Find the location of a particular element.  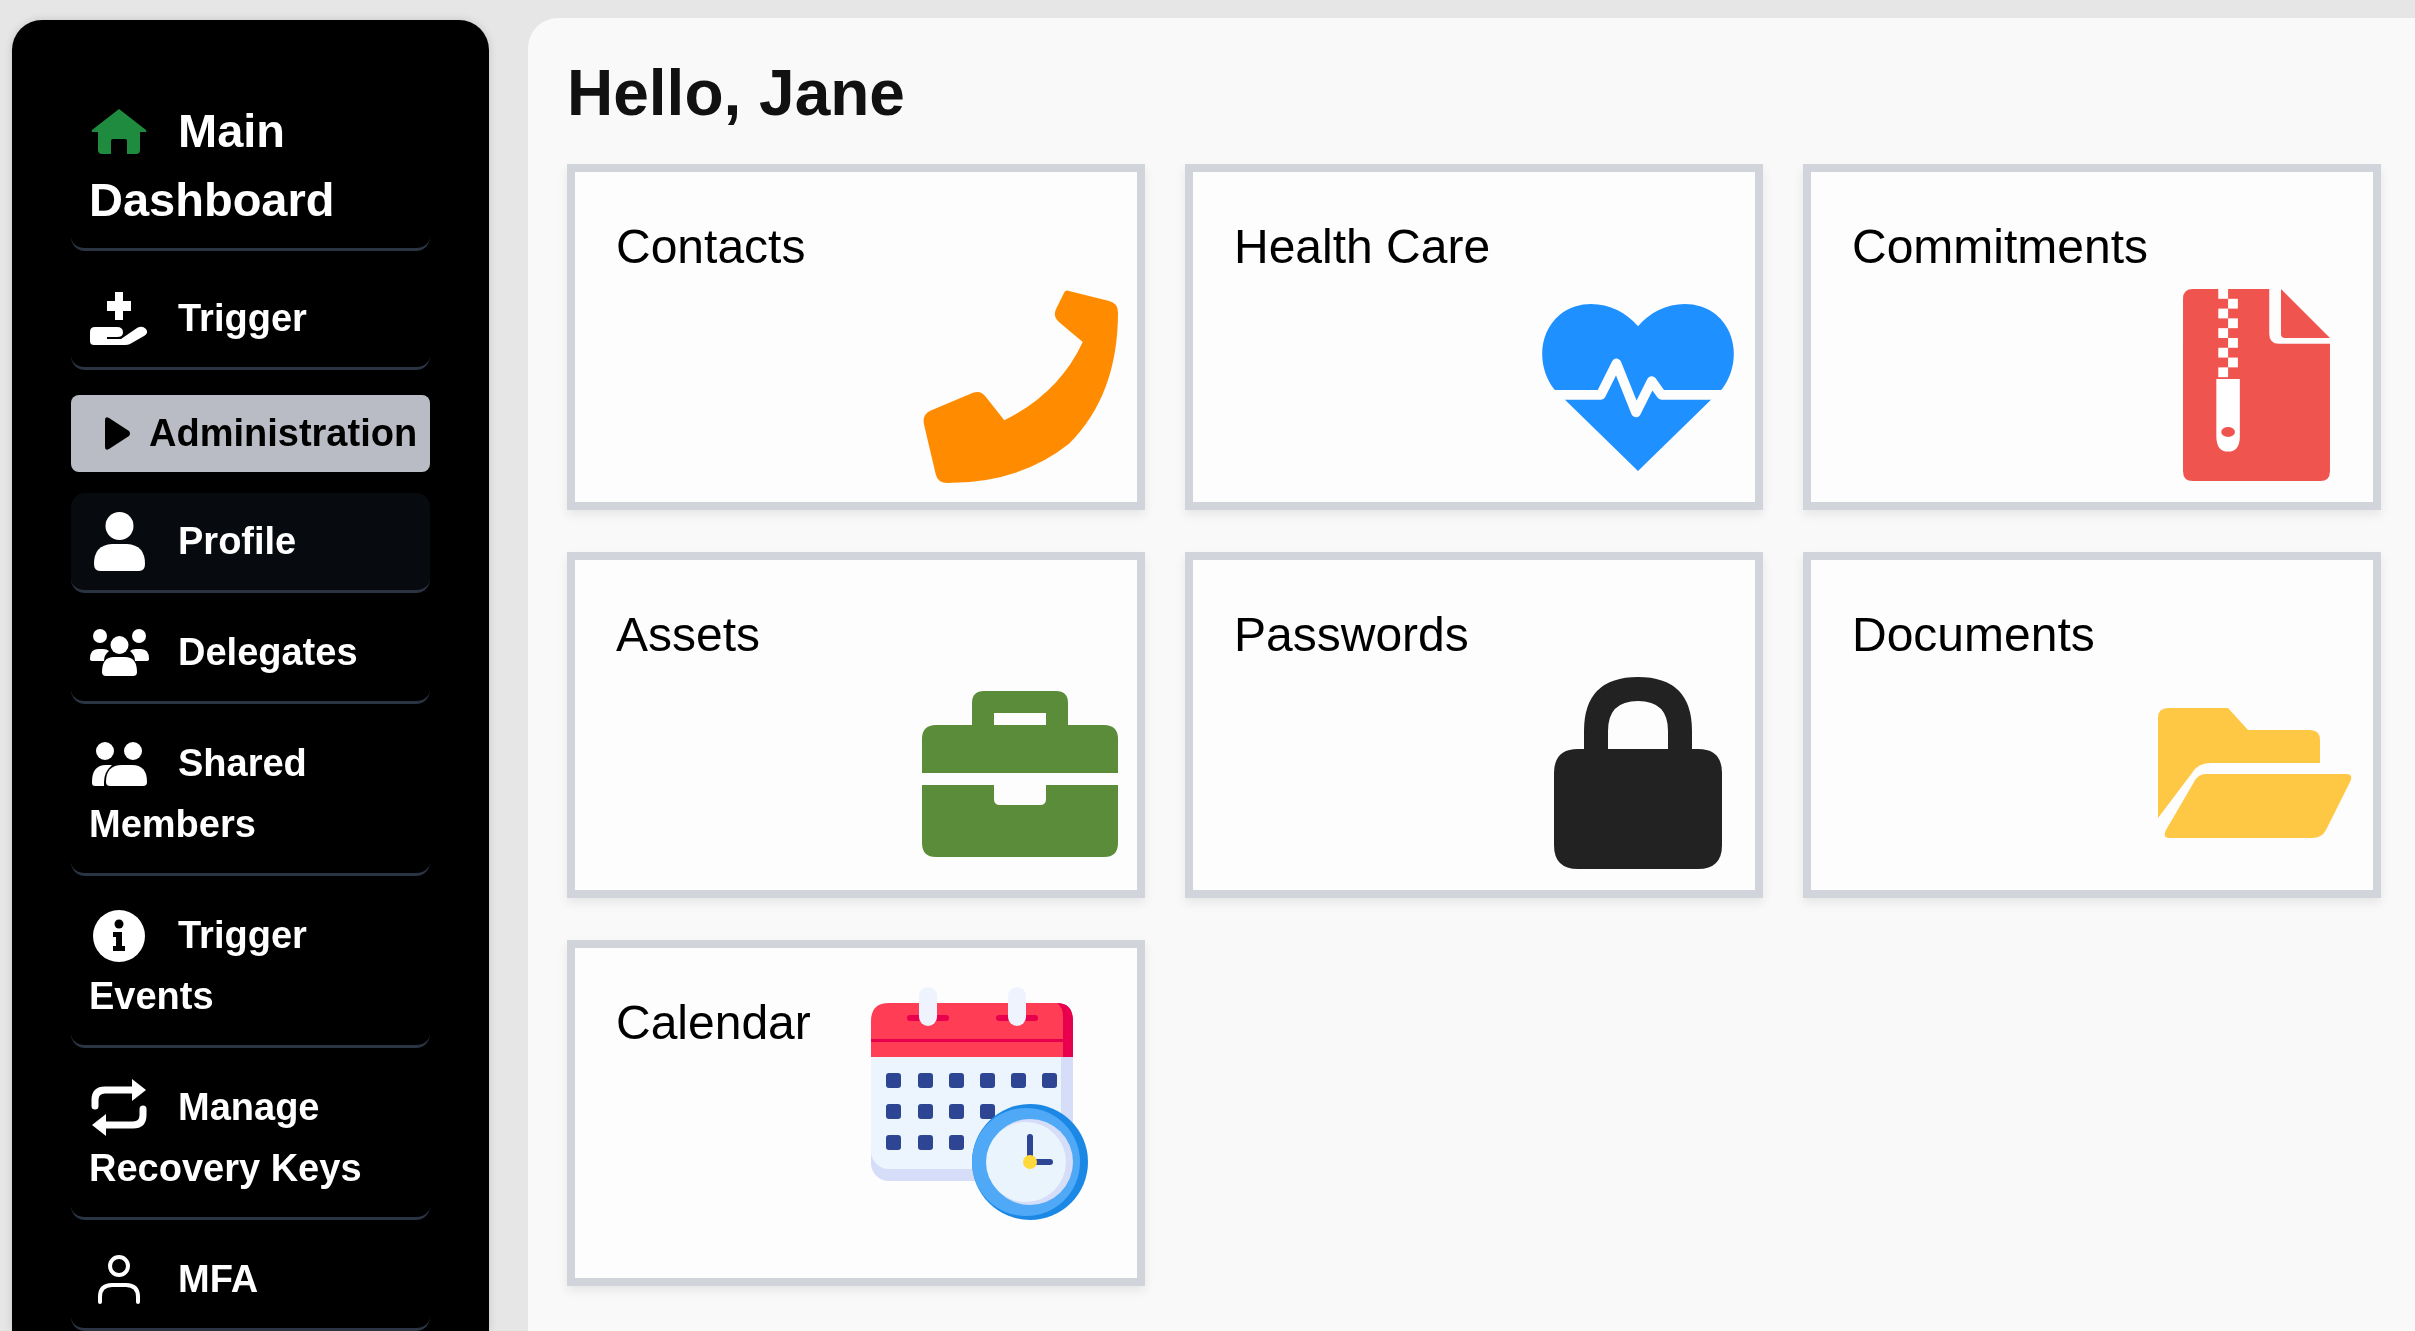

dashboard-card: Documents is located at coordinates (2092, 725).